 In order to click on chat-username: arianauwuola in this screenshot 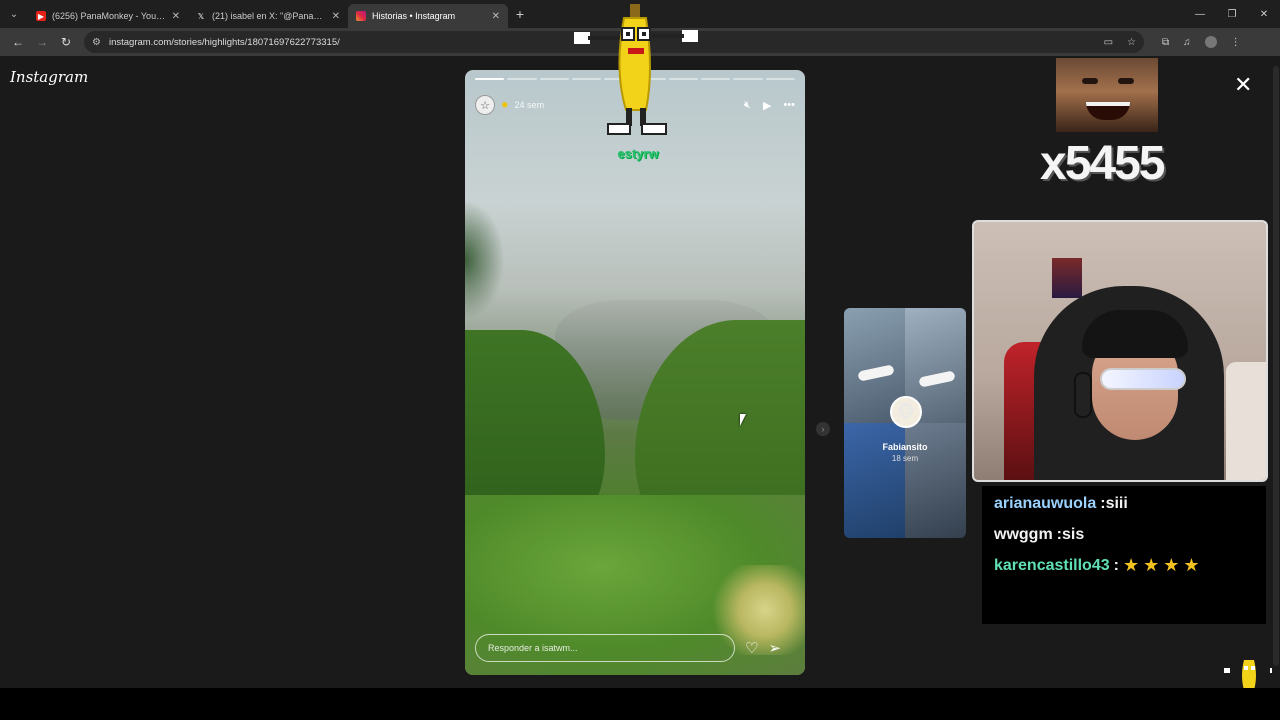, I will do `click(1045, 503)`.